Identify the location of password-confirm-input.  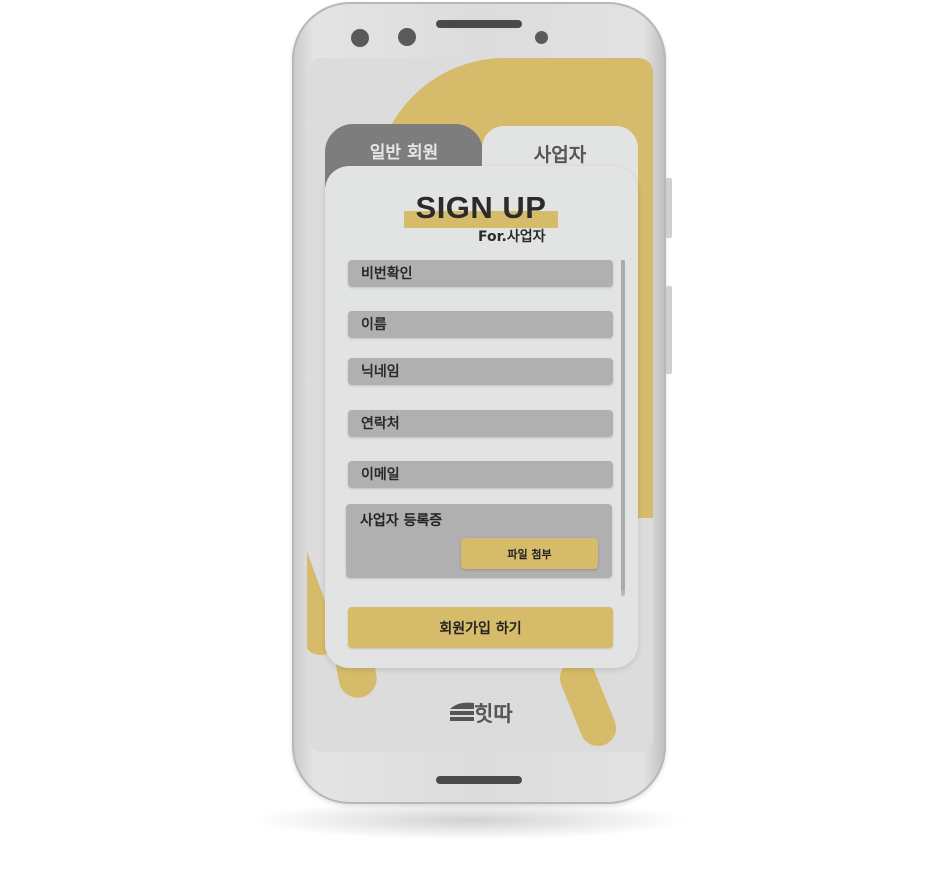
(480, 273).